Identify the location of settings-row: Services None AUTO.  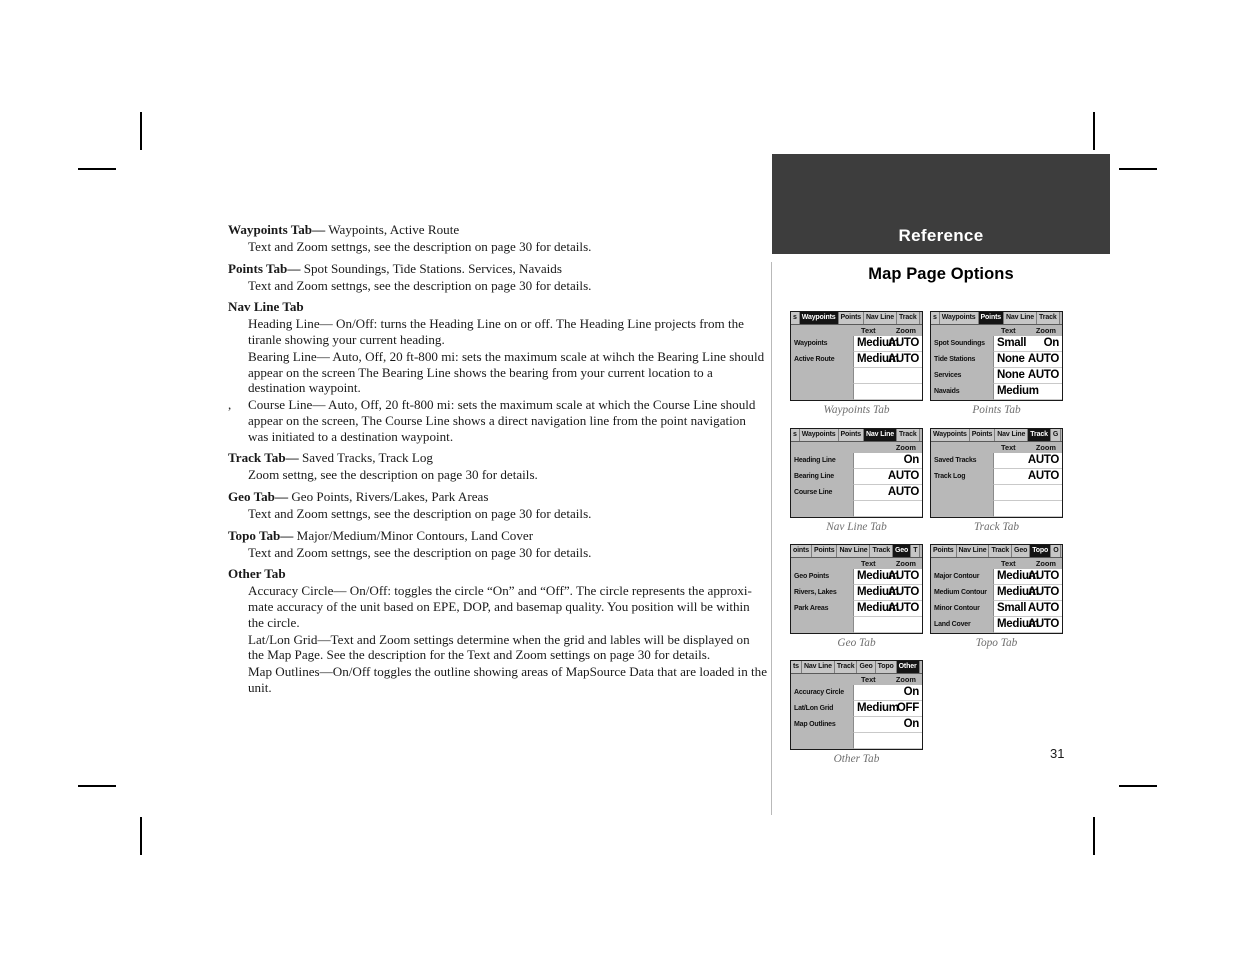
(996, 376).